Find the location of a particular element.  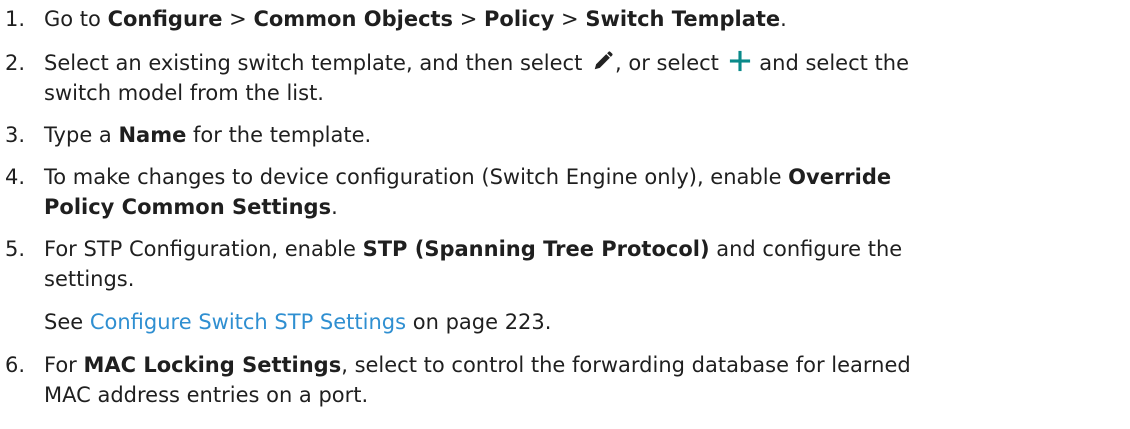

plus-icon is located at coordinates (739, 61).